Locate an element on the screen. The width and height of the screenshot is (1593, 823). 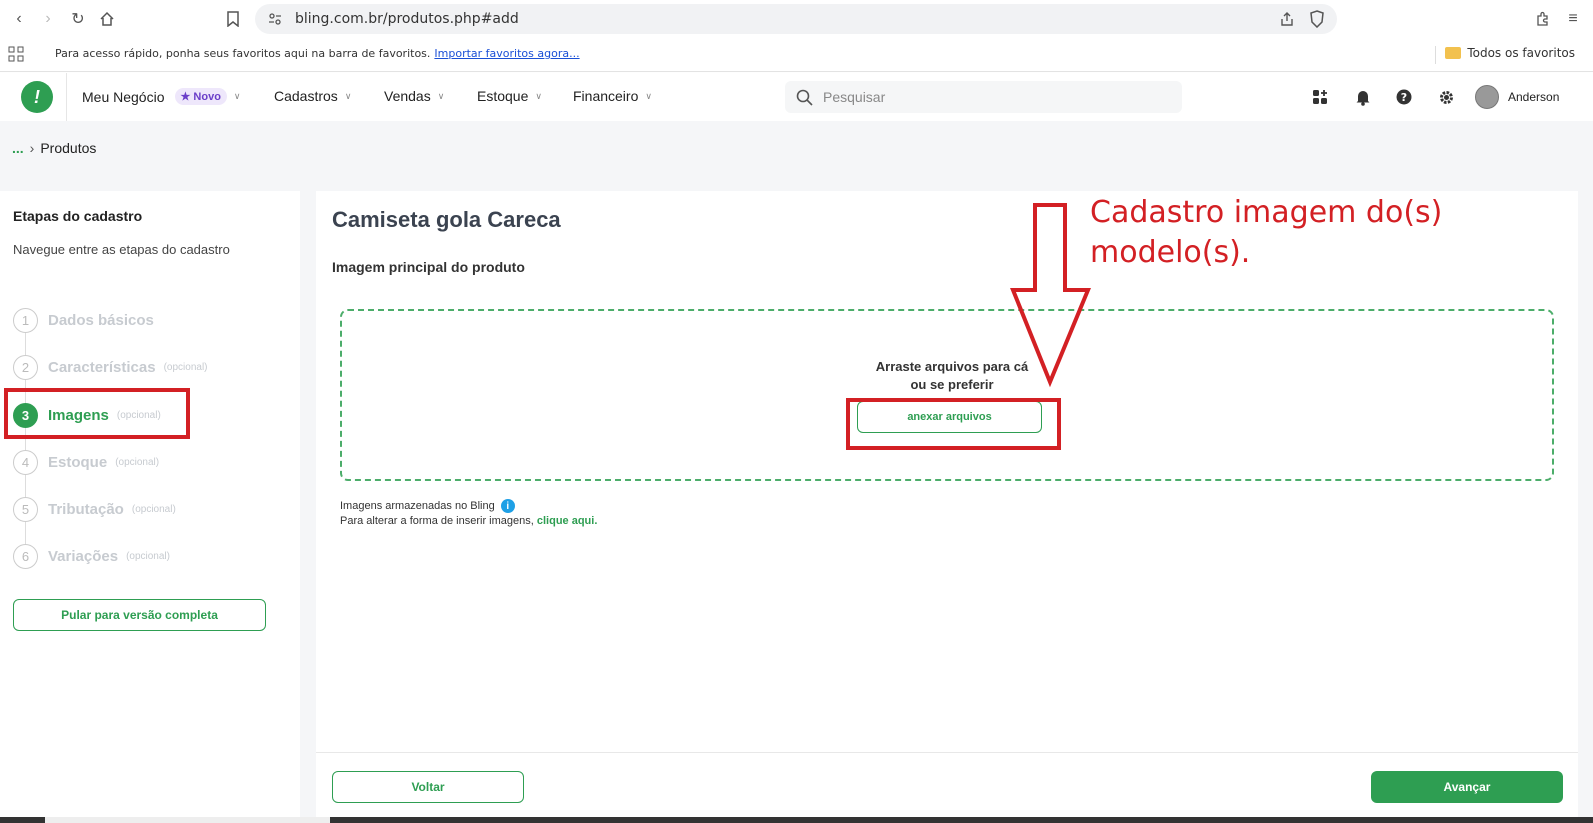
step-number: 2 is located at coordinates (25, 367).